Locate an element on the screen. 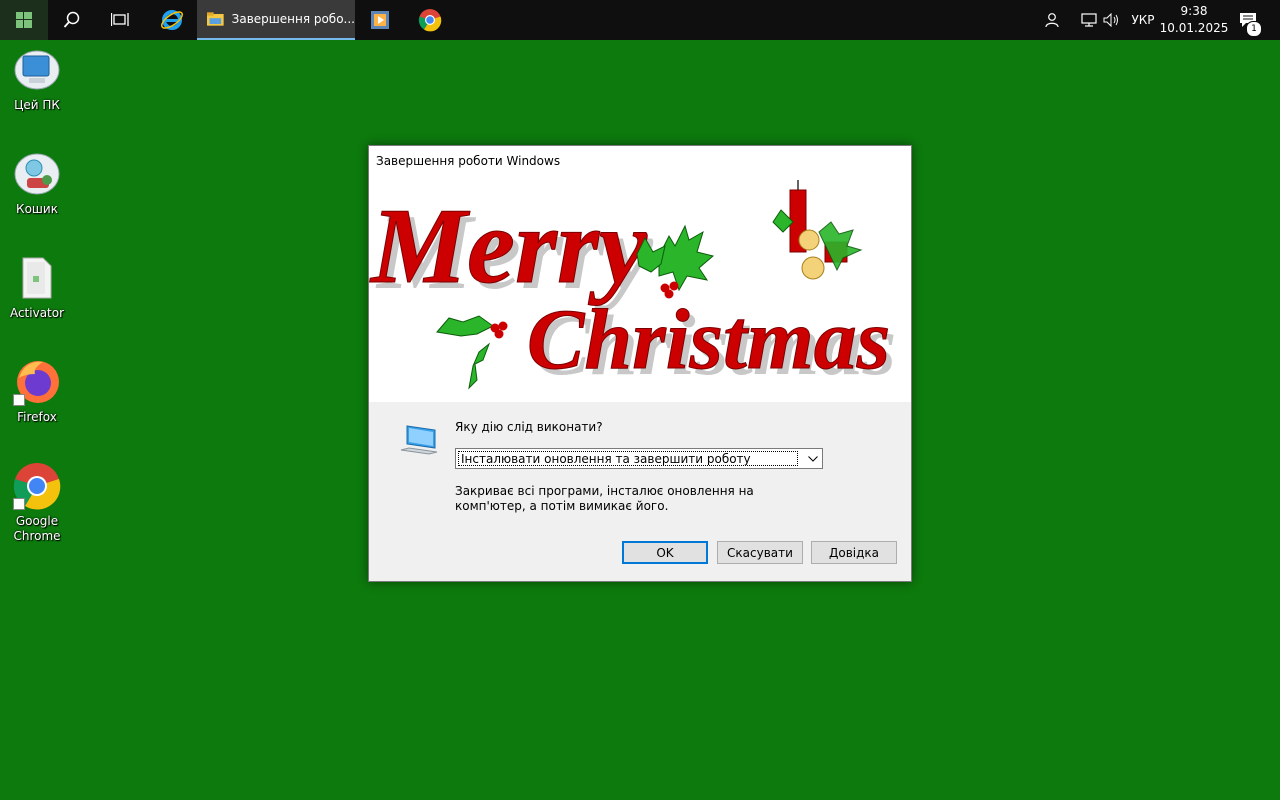 This screenshot has height=800, width=1280. notification-count-badge: 1 is located at coordinates (1254, 29).